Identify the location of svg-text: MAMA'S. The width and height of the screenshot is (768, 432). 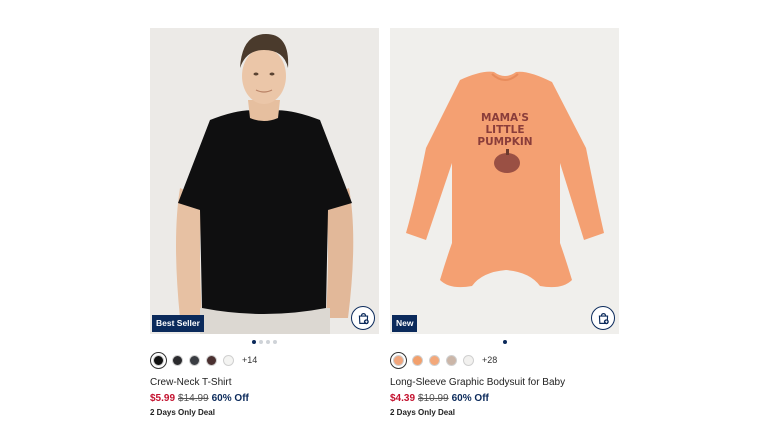
(505, 118).